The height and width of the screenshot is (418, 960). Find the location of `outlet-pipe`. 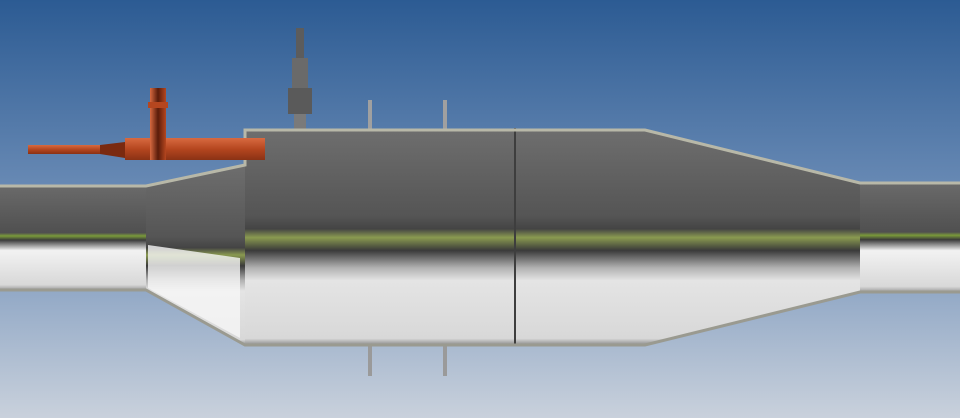

outlet-pipe is located at coordinates (910, 237).